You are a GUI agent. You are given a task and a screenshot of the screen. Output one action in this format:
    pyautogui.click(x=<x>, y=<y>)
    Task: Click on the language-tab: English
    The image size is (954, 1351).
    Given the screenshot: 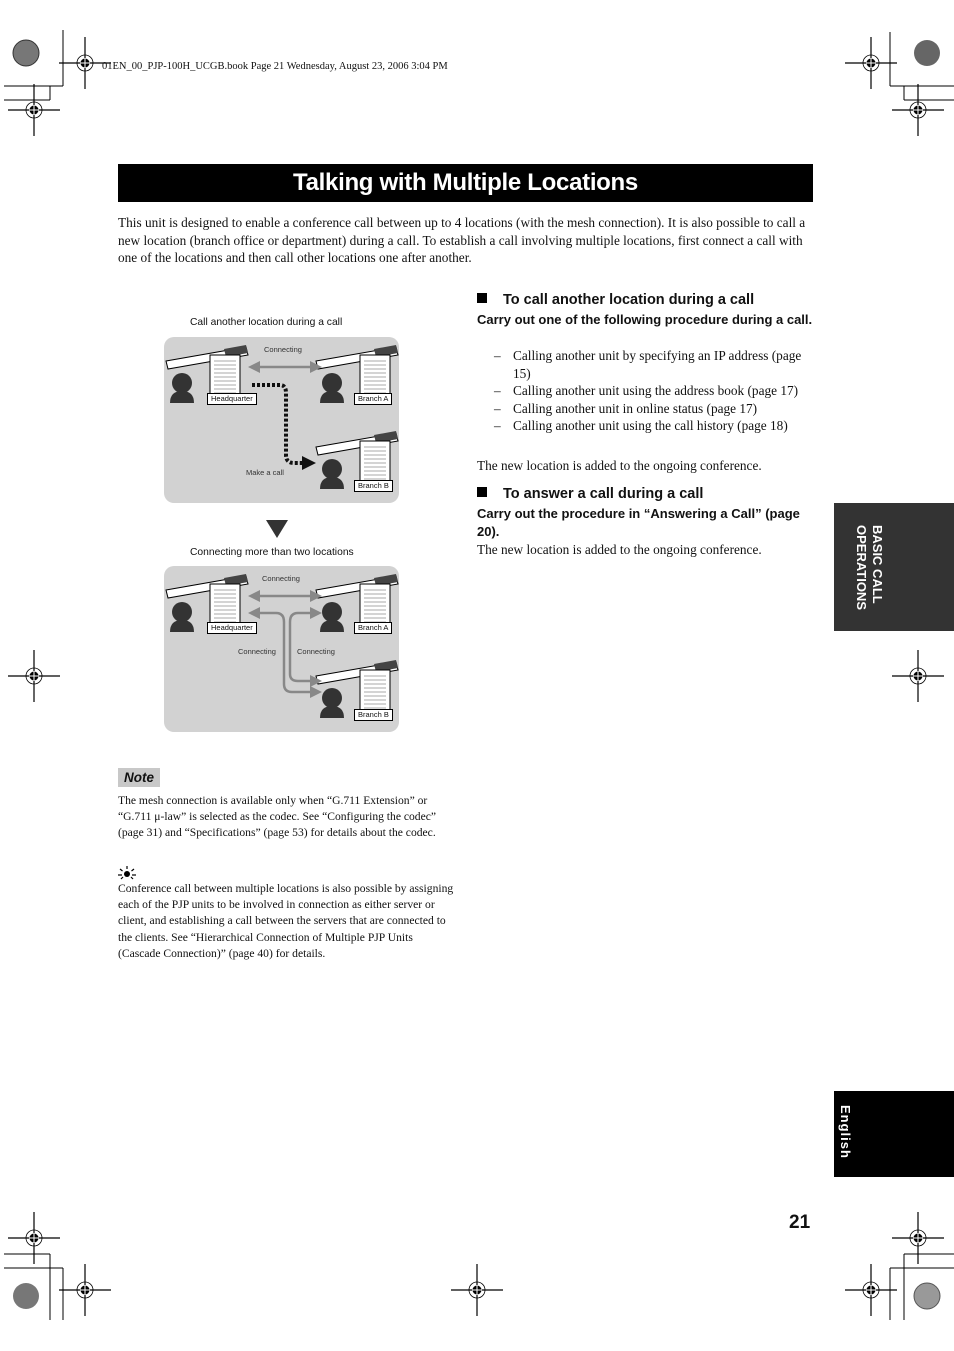 What is the action you would take?
    pyautogui.click(x=894, y=1134)
    